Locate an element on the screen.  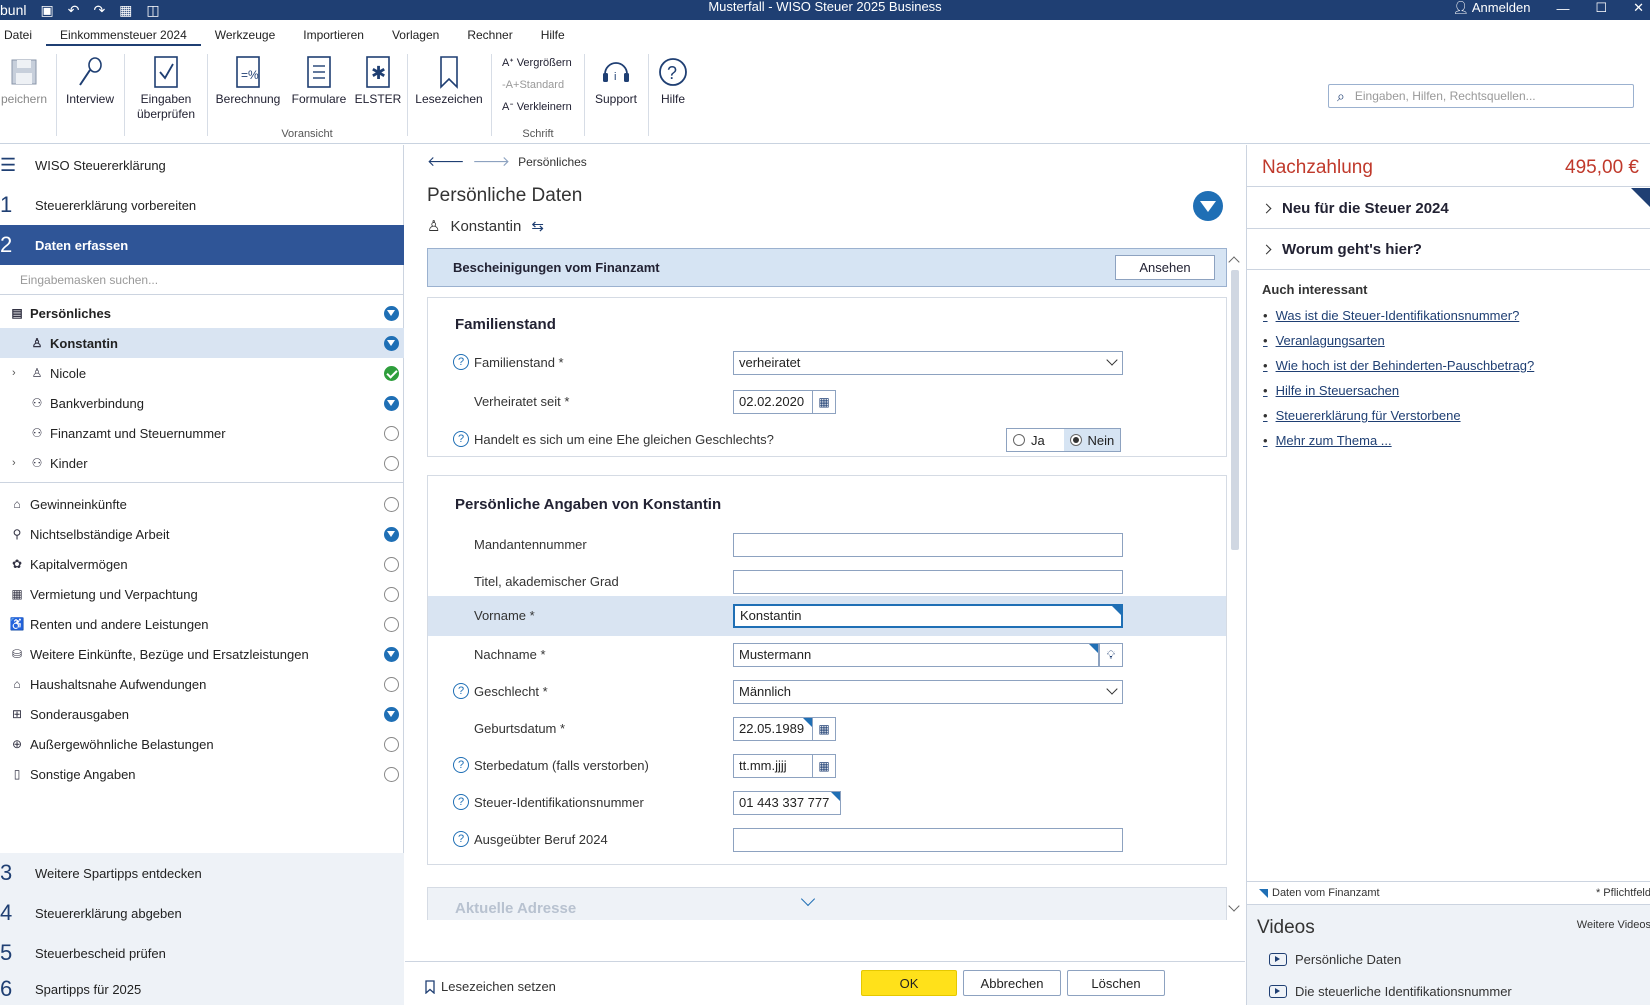
nav-cat-kapital: ✿ Kapitalvermögen is located at coordinates (202, 564).